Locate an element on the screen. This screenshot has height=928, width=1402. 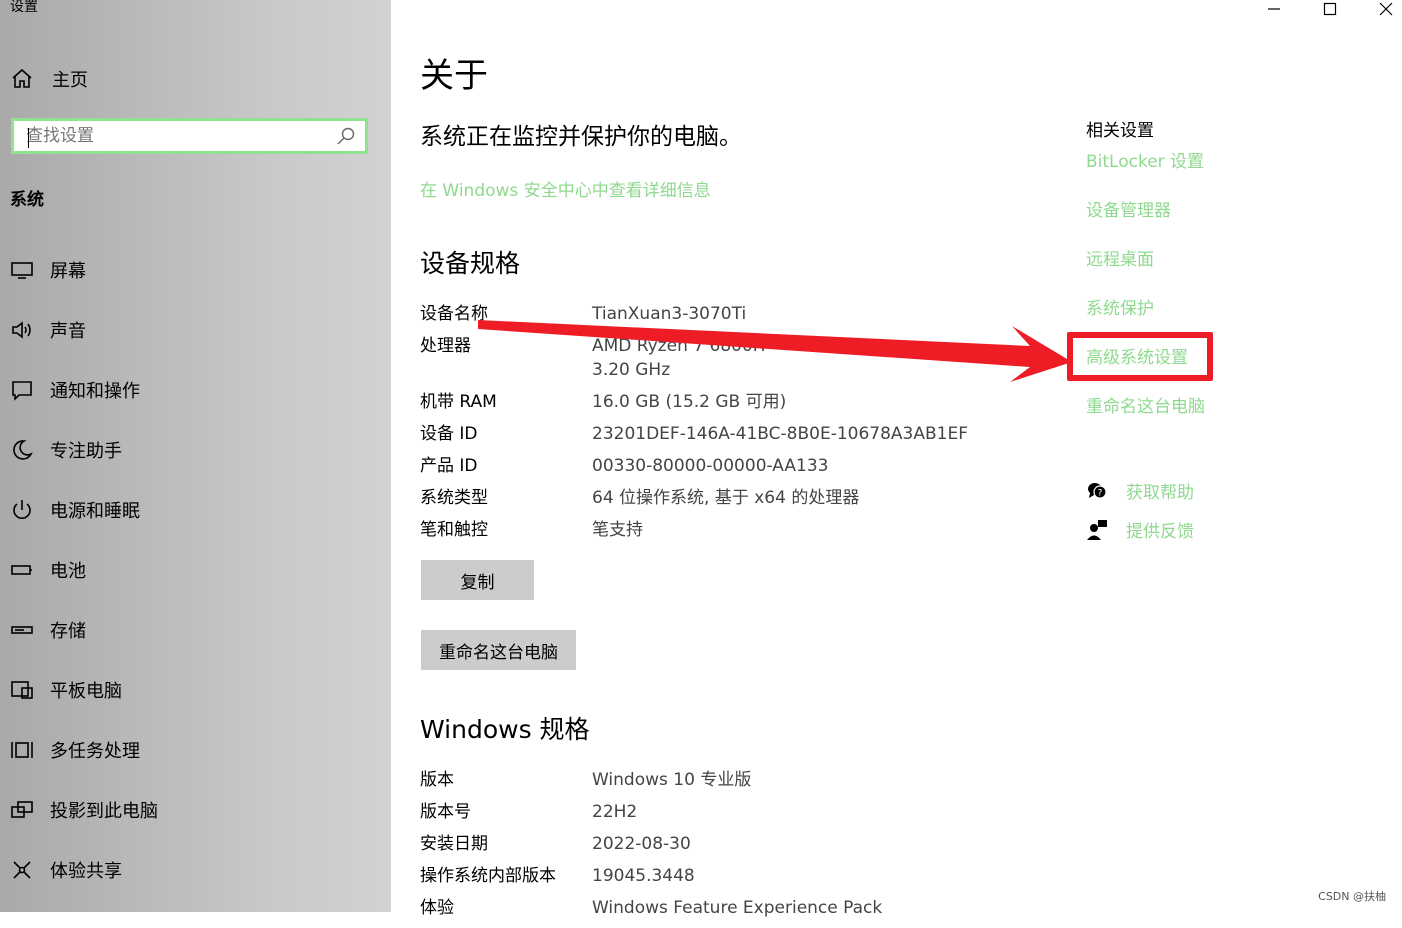
sidebar-home-label: 主页 is located at coordinates (70, 80).